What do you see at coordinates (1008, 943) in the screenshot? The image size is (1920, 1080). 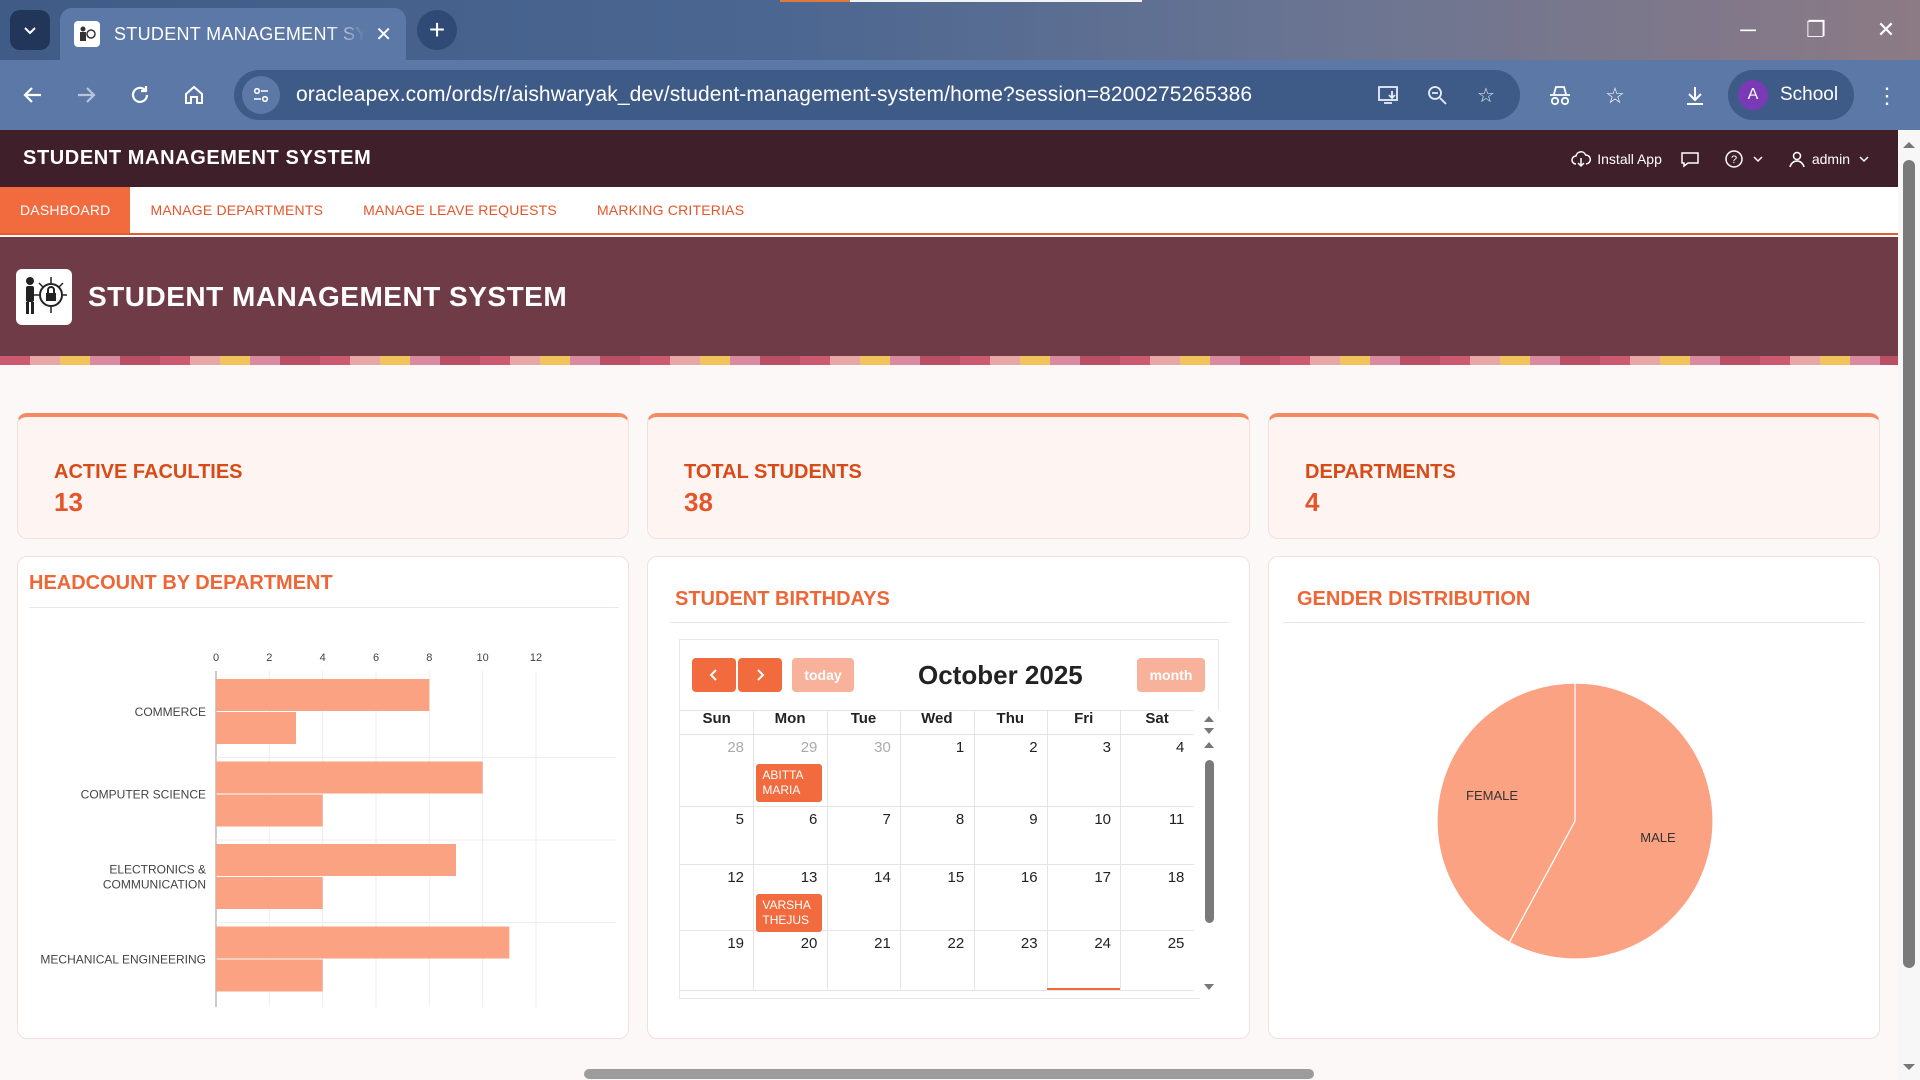 I see `calendar-day: 23` at bounding box center [1008, 943].